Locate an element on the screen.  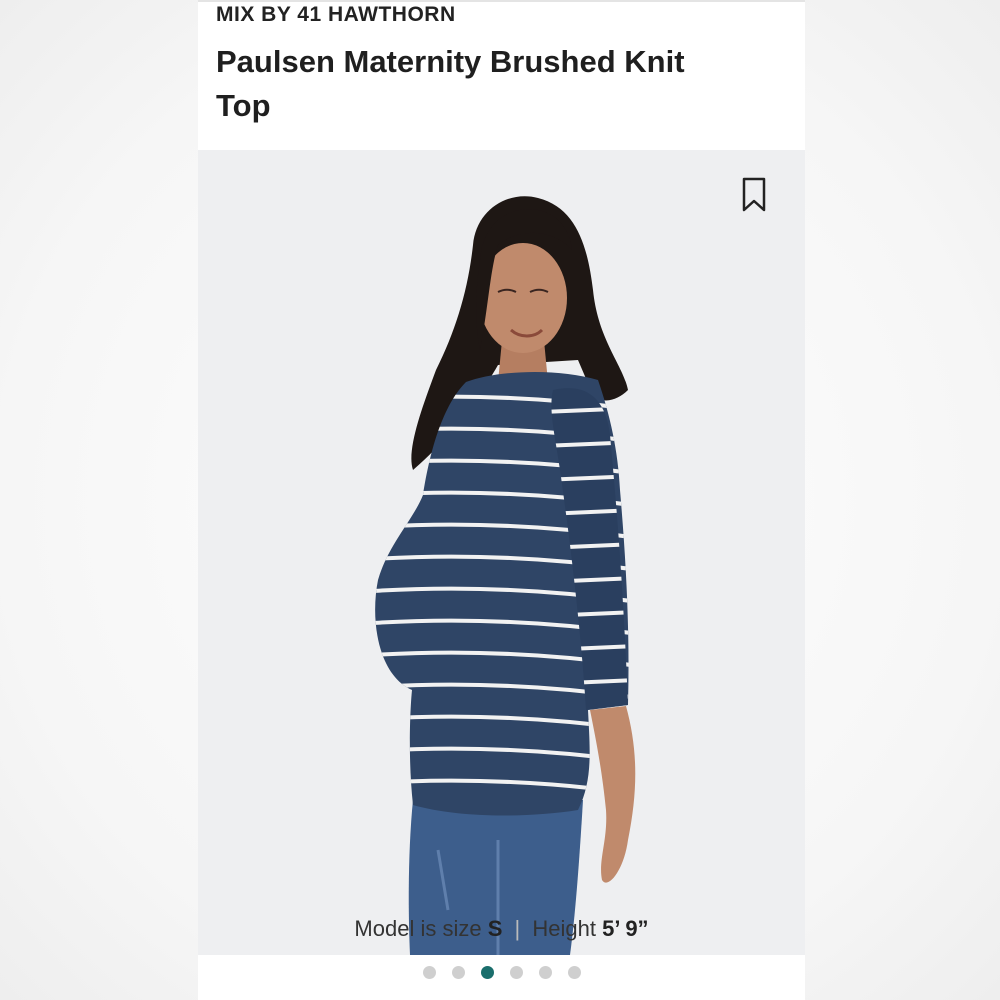
height-value: 5’ 9” is located at coordinates (625, 928).